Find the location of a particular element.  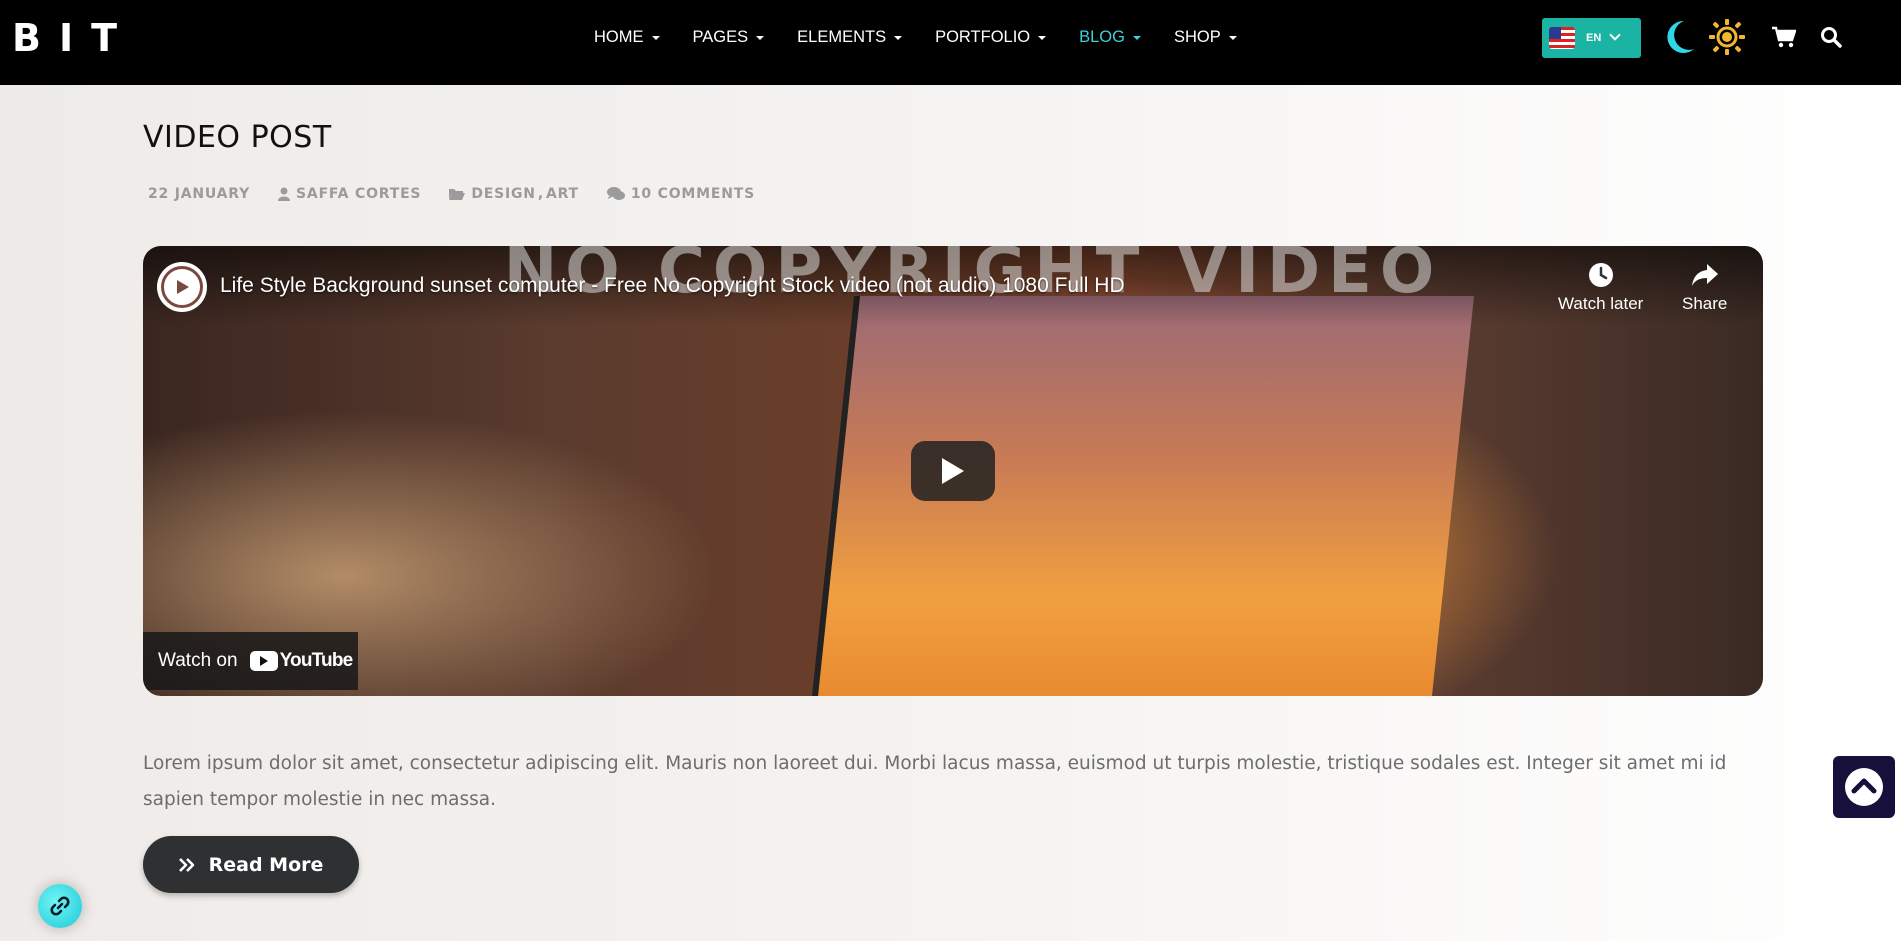

language-selector: EN is located at coordinates (1591, 38).